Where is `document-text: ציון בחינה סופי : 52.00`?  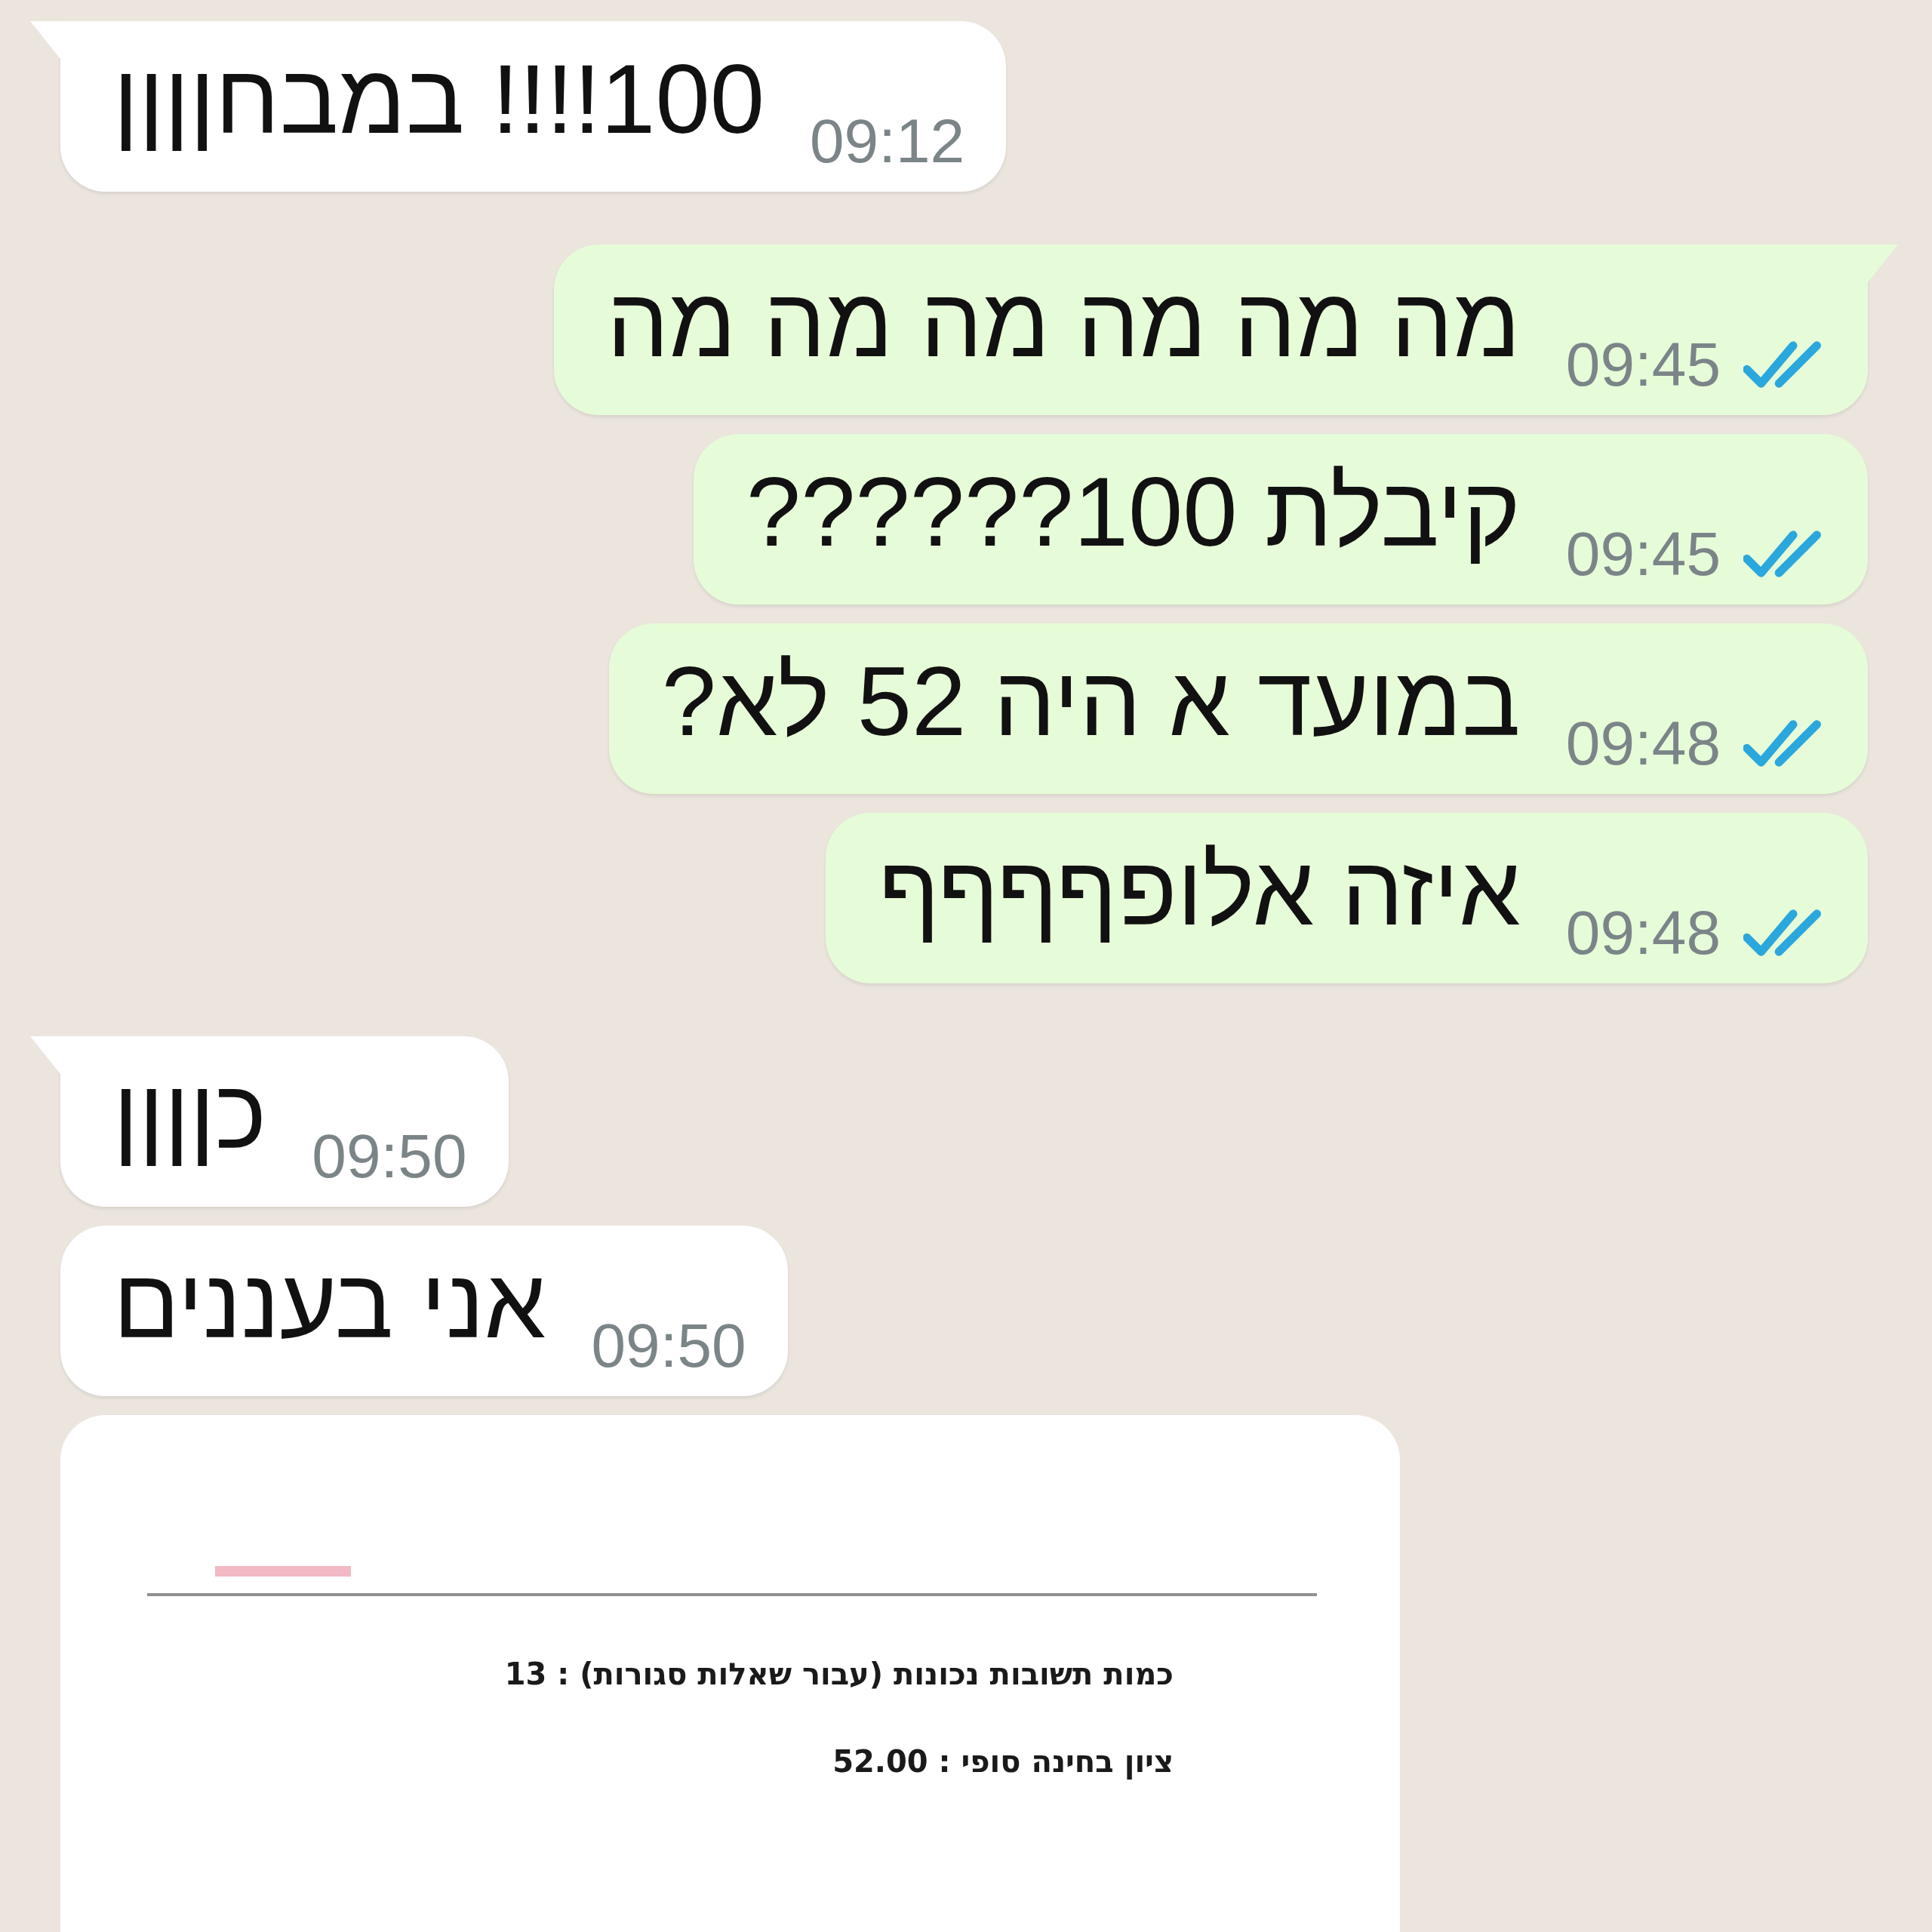
document-text: ציון בחינה סופי : 52.00 is located at coordinates (1003, 1761).